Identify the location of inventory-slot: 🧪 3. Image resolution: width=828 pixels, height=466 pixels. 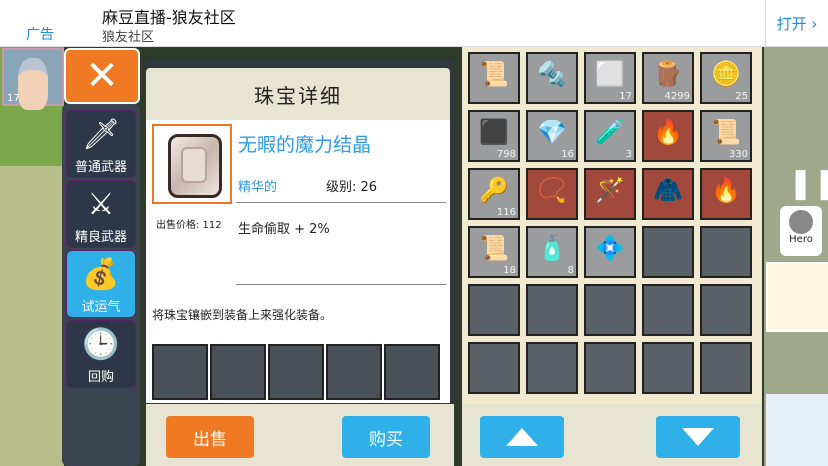
(610, 136).